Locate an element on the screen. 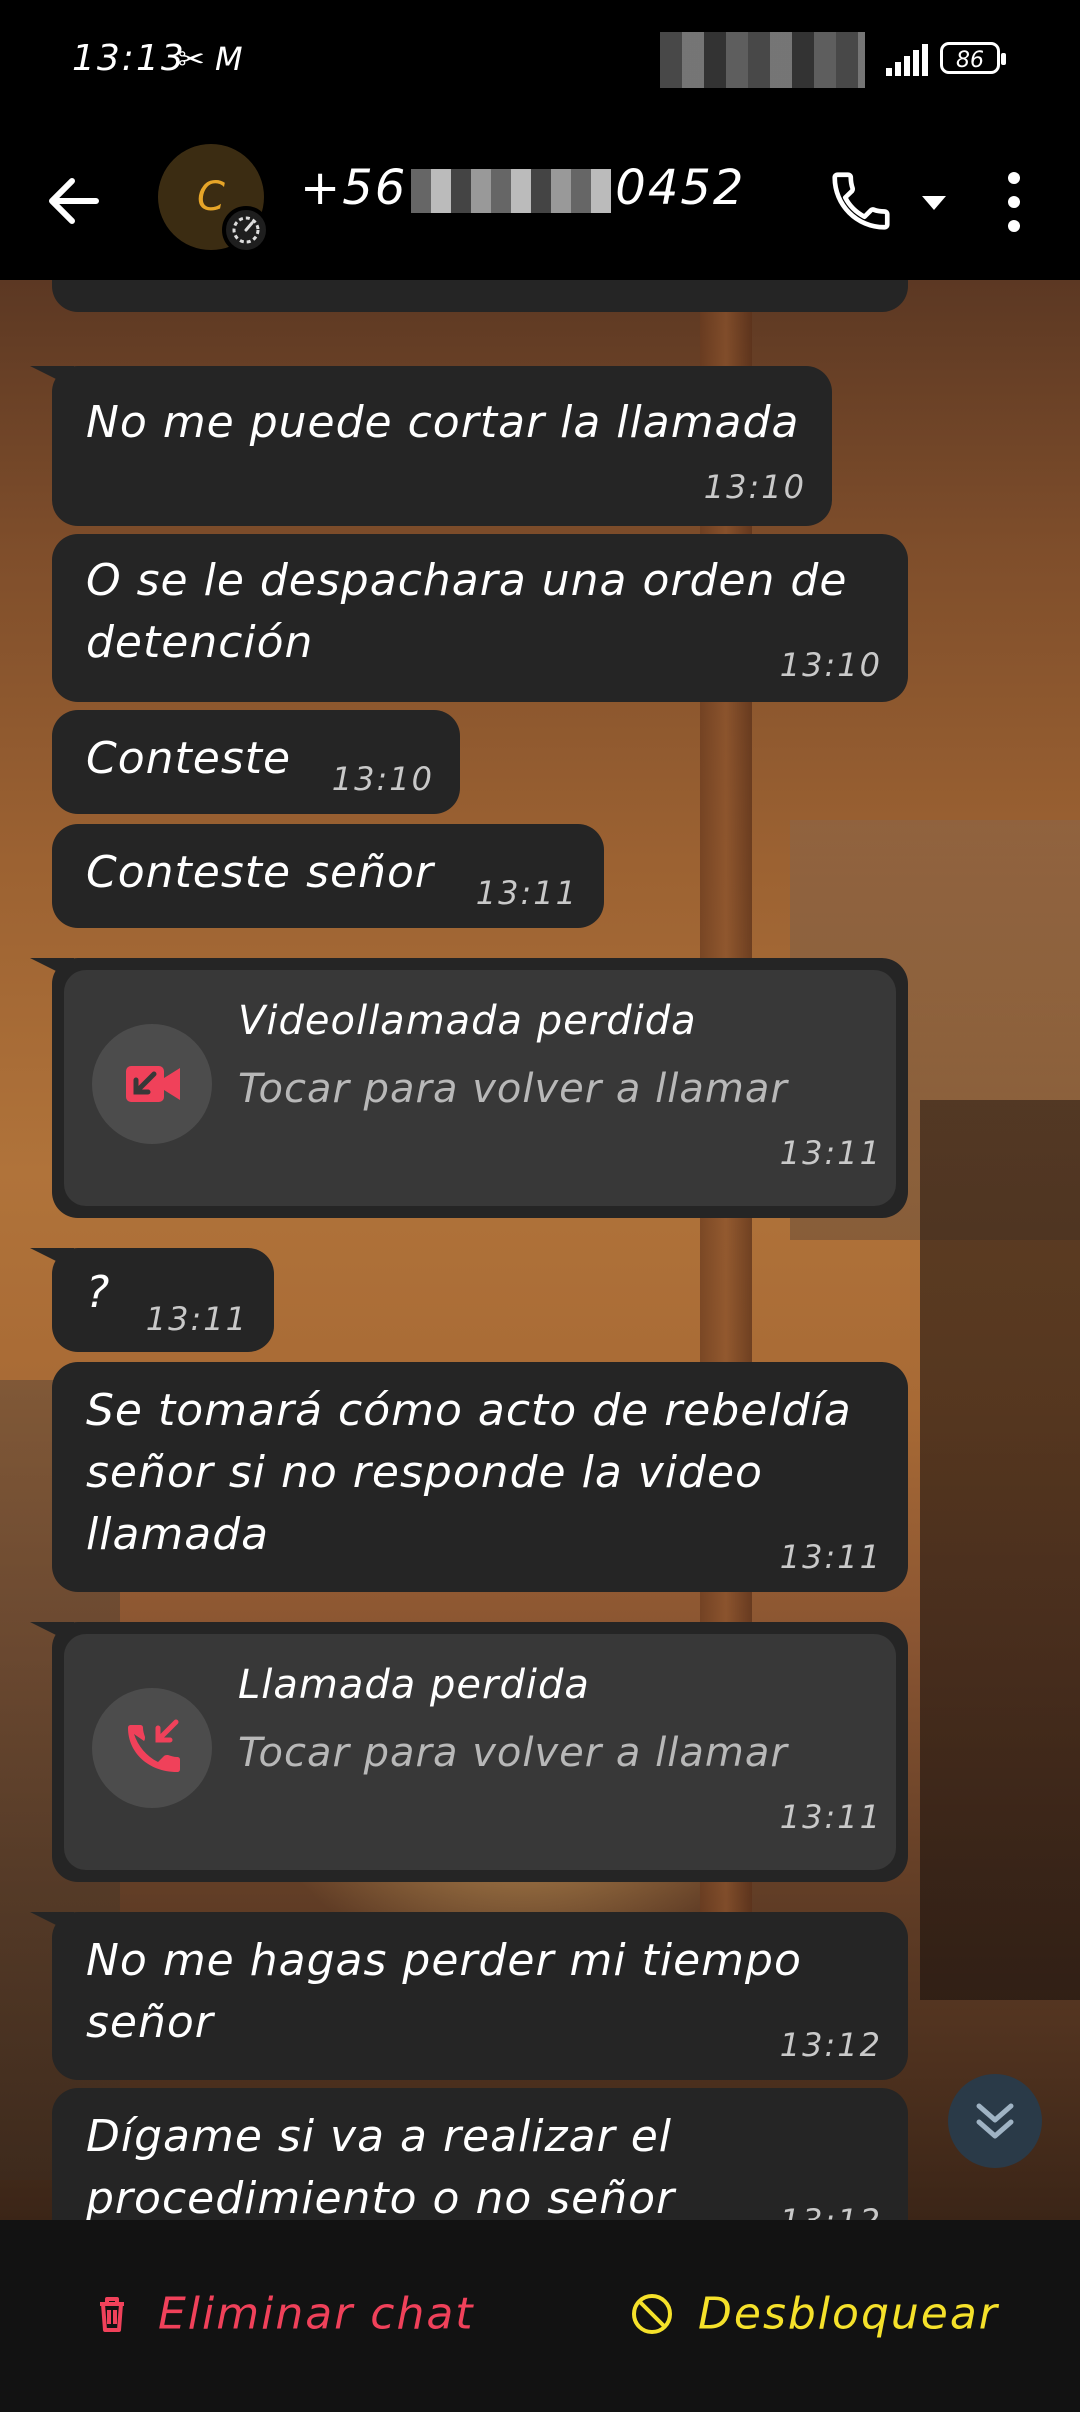  redacted-number is located at coordinates (511, 191).